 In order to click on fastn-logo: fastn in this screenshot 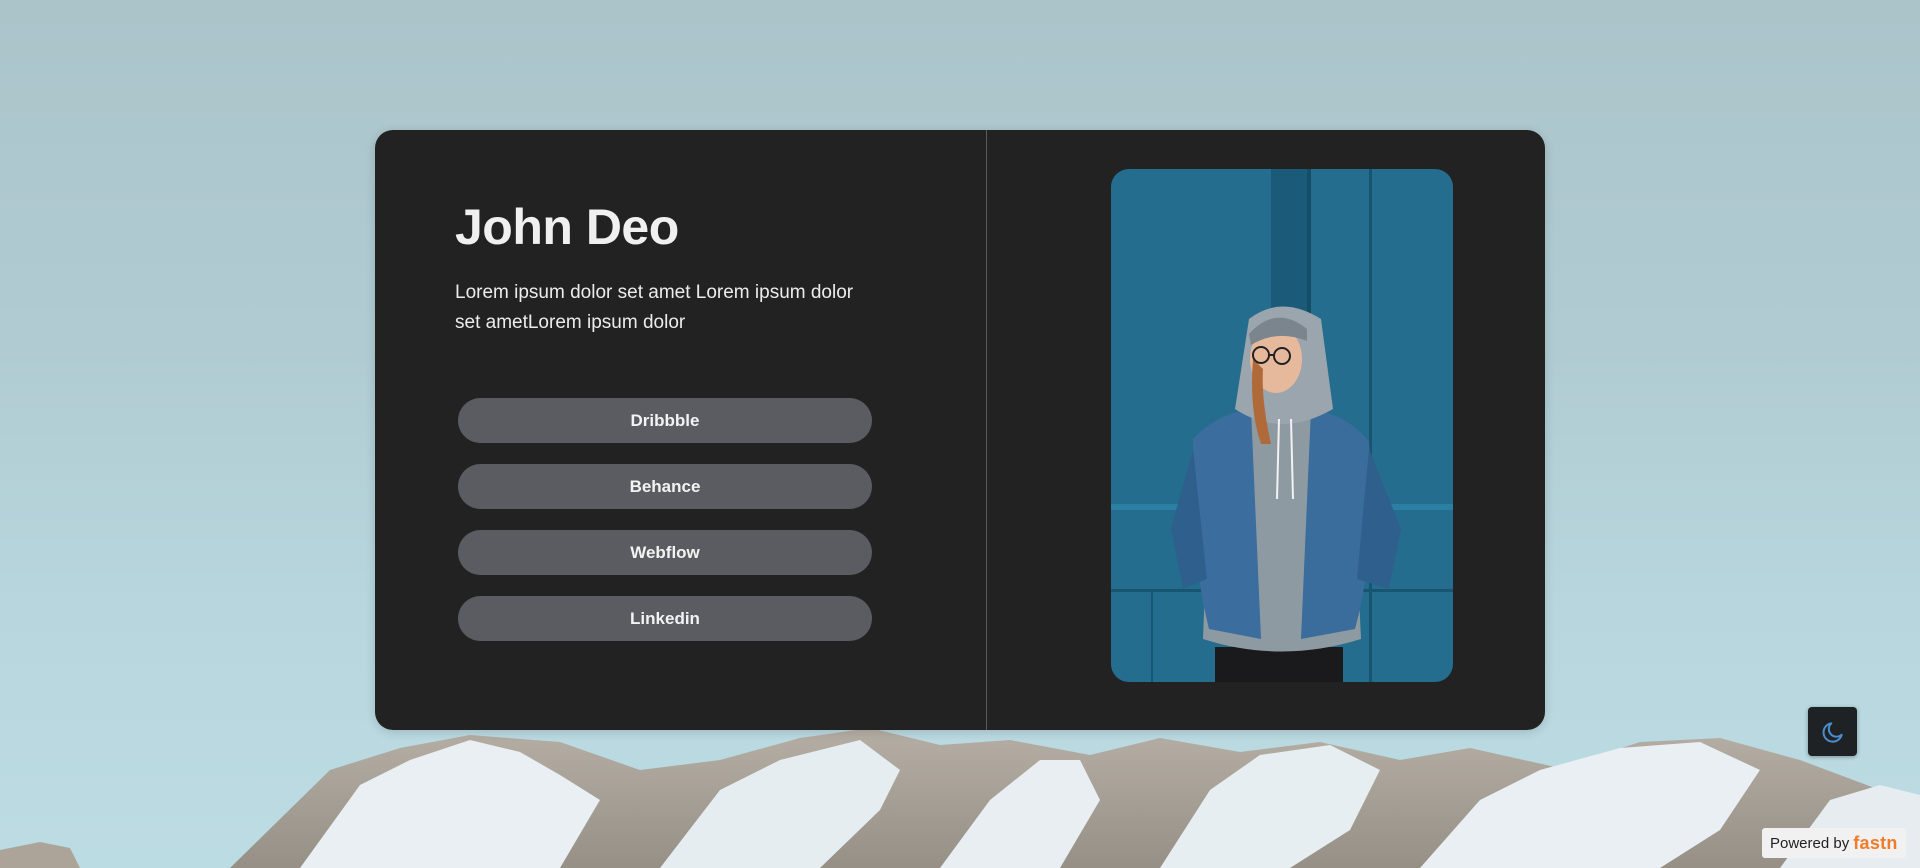, I will do `click(1875, 842)`.